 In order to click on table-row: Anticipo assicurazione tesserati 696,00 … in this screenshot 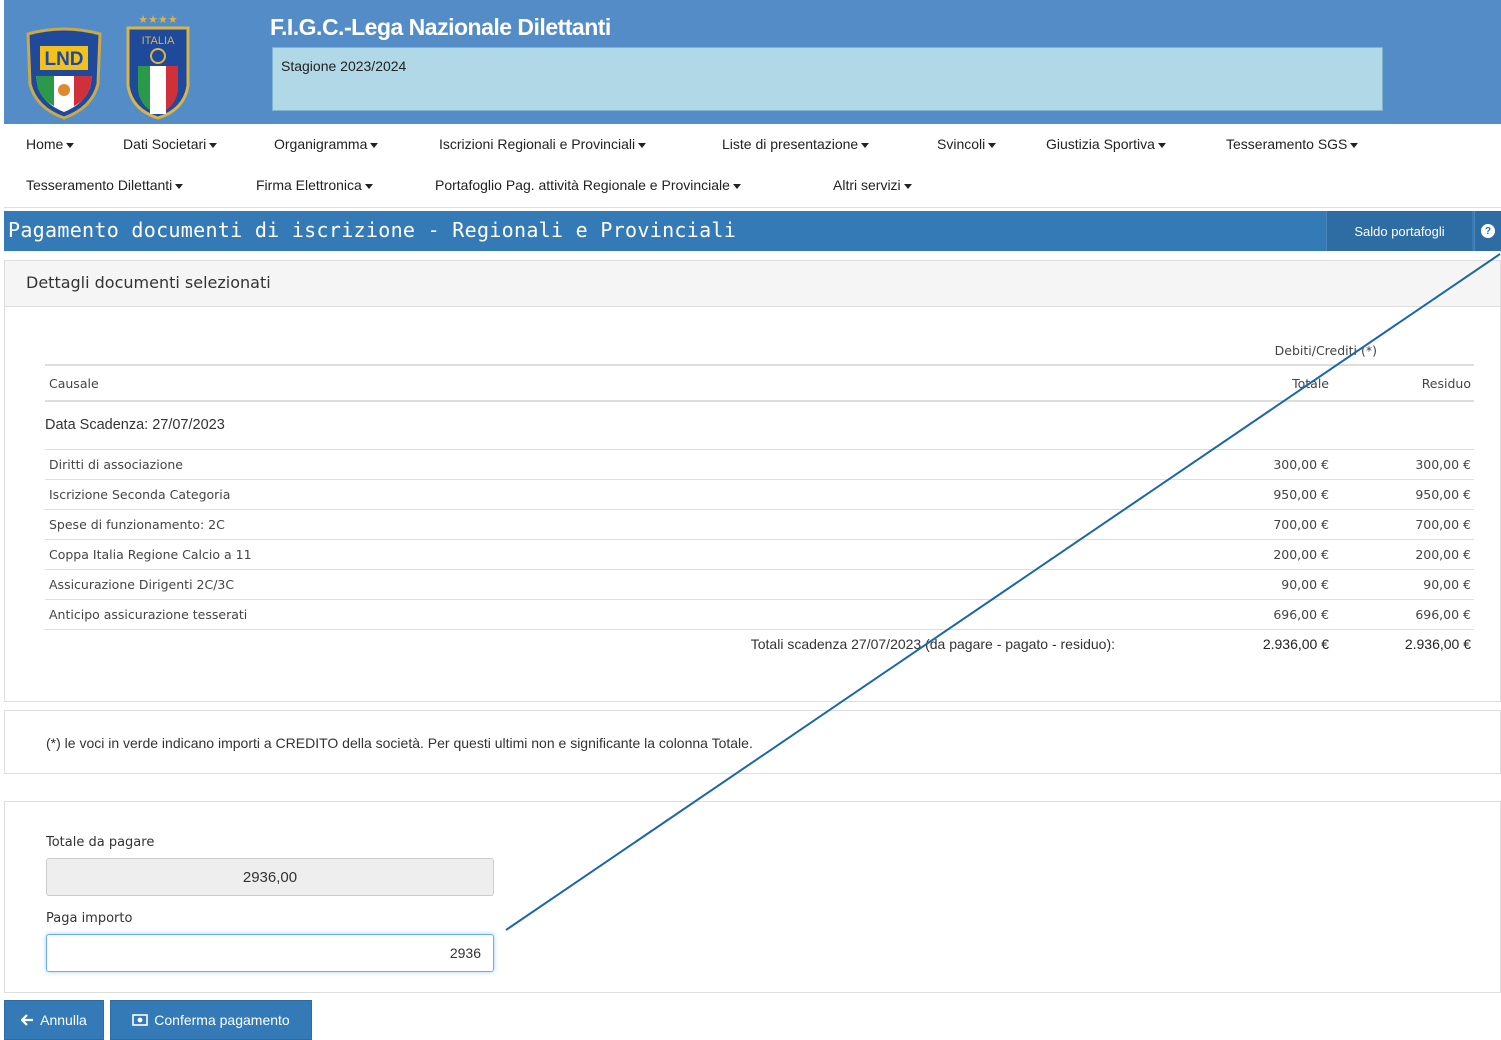, I will do `click(759, 613)`.